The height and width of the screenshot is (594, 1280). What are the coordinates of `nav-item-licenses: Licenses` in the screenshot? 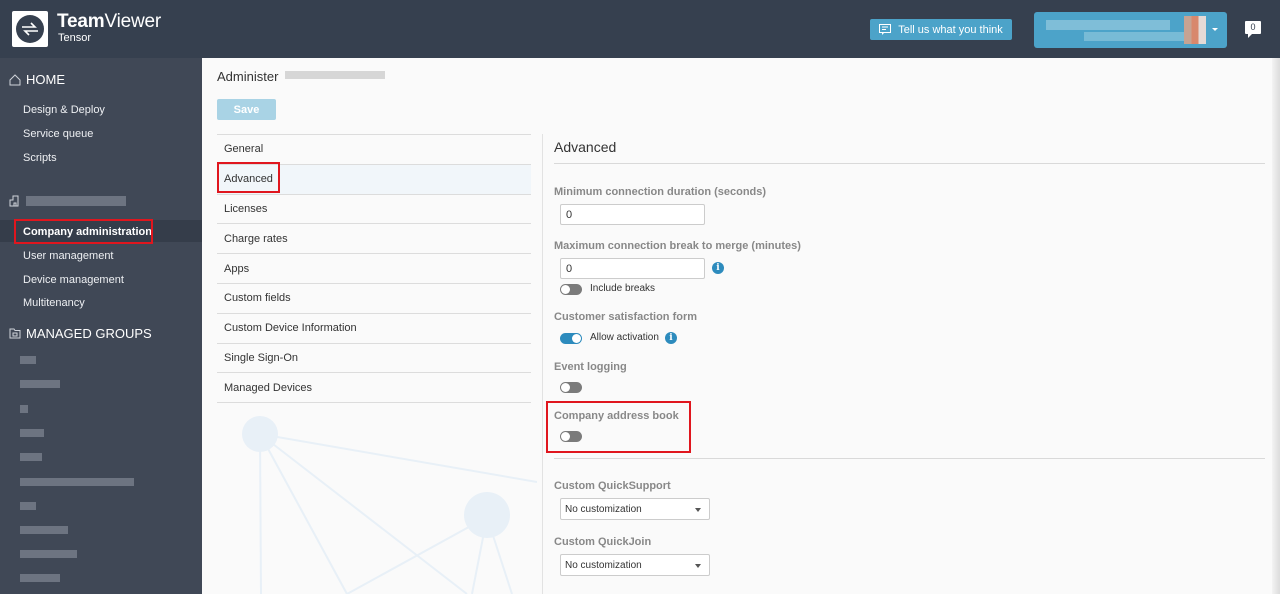 It's located at (374, 208).